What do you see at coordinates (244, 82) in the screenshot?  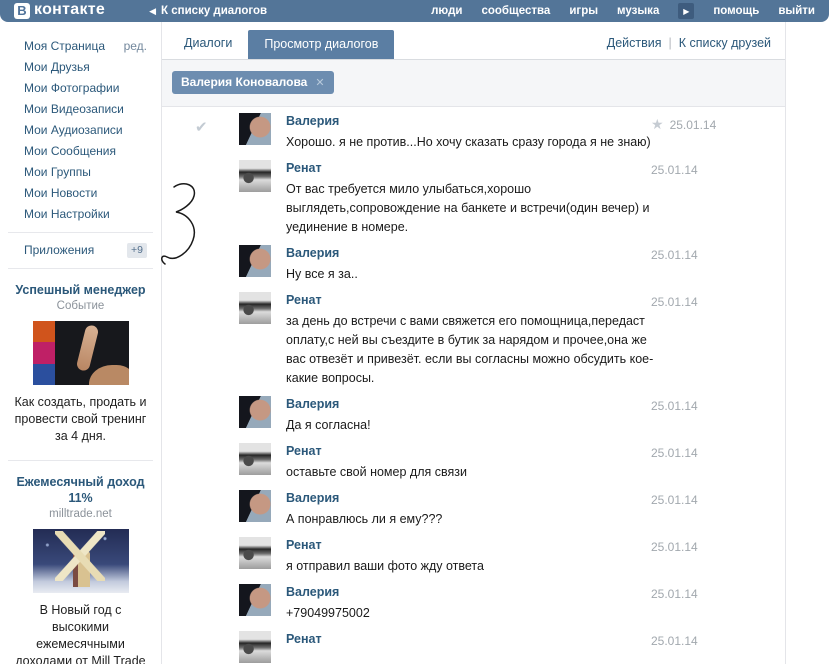 I see `chip-label: Валерия Коновалова` at bounding box center [244, 82].